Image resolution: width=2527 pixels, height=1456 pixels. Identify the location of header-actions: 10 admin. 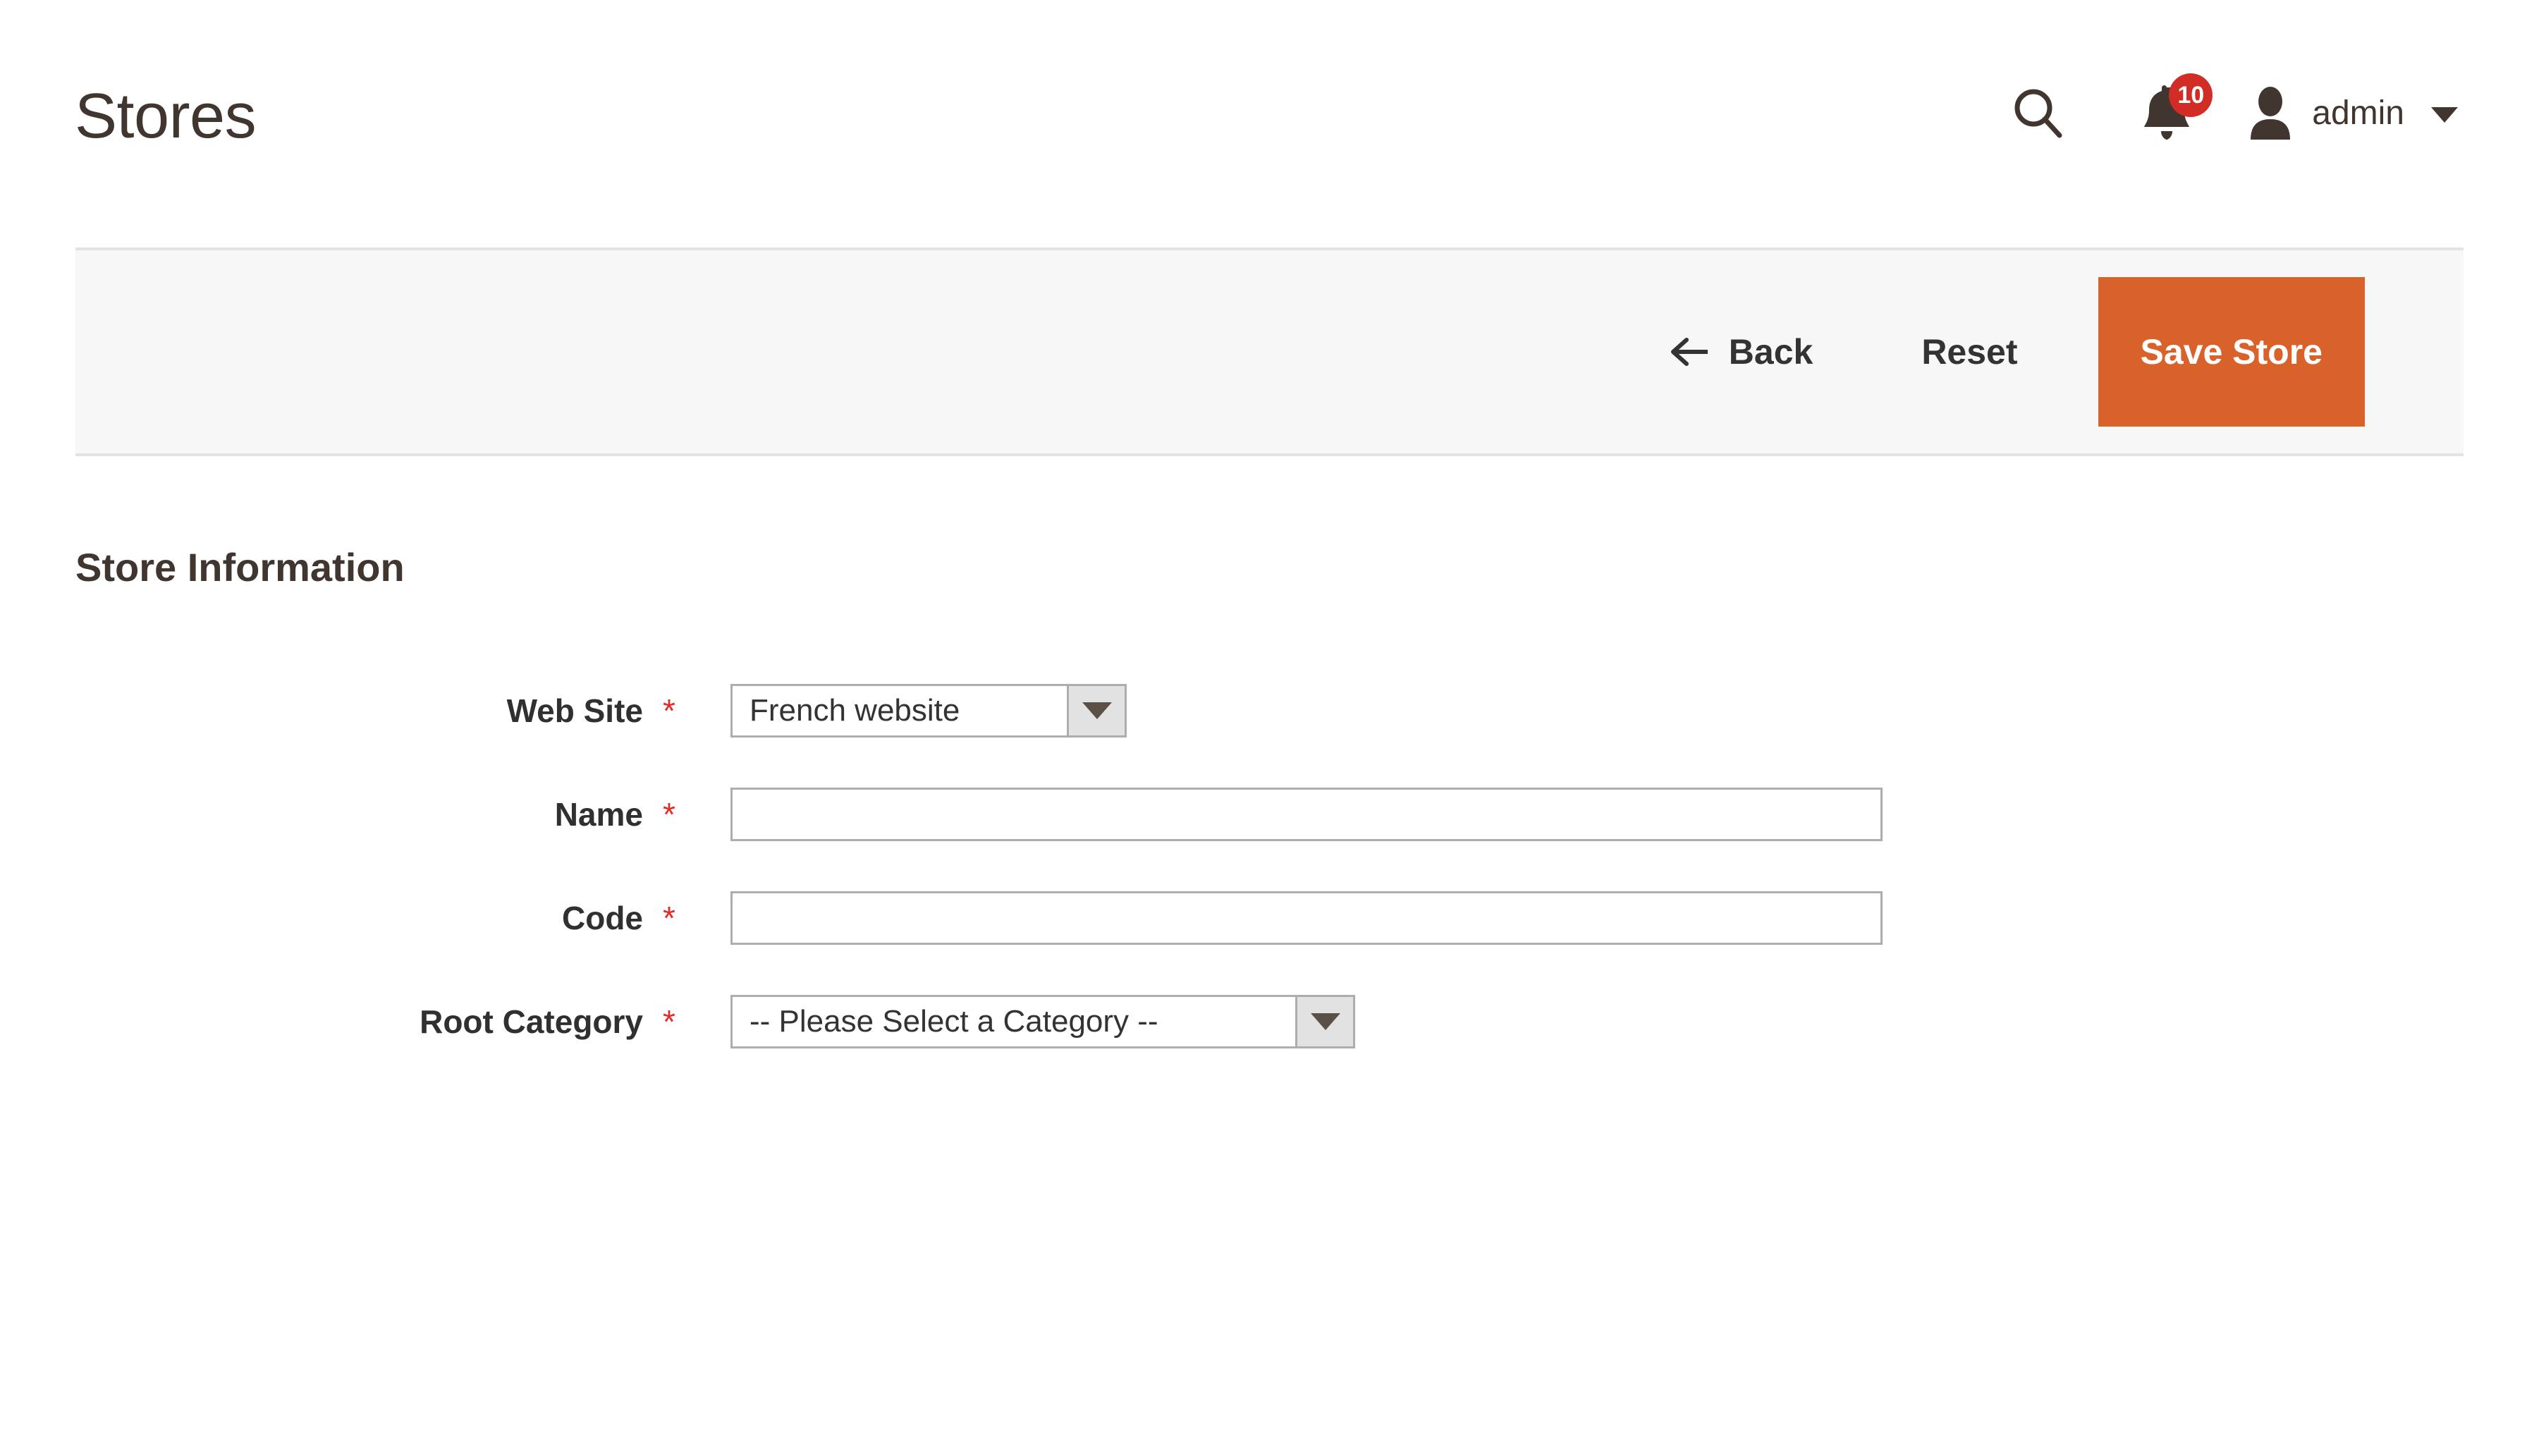
(2230, 113).